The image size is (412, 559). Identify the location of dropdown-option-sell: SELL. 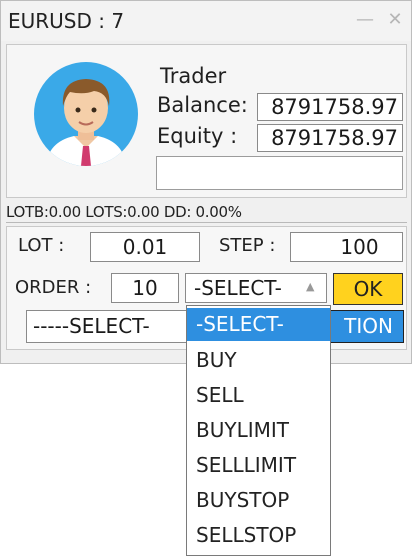
(258, 395).